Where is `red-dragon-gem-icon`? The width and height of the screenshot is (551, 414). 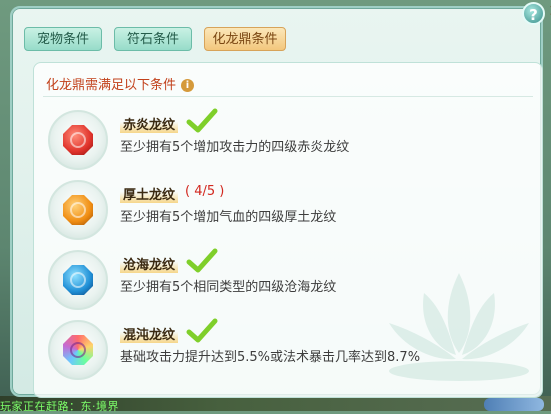
red-dragon-gem-icon is located at coordinates (78, 140).